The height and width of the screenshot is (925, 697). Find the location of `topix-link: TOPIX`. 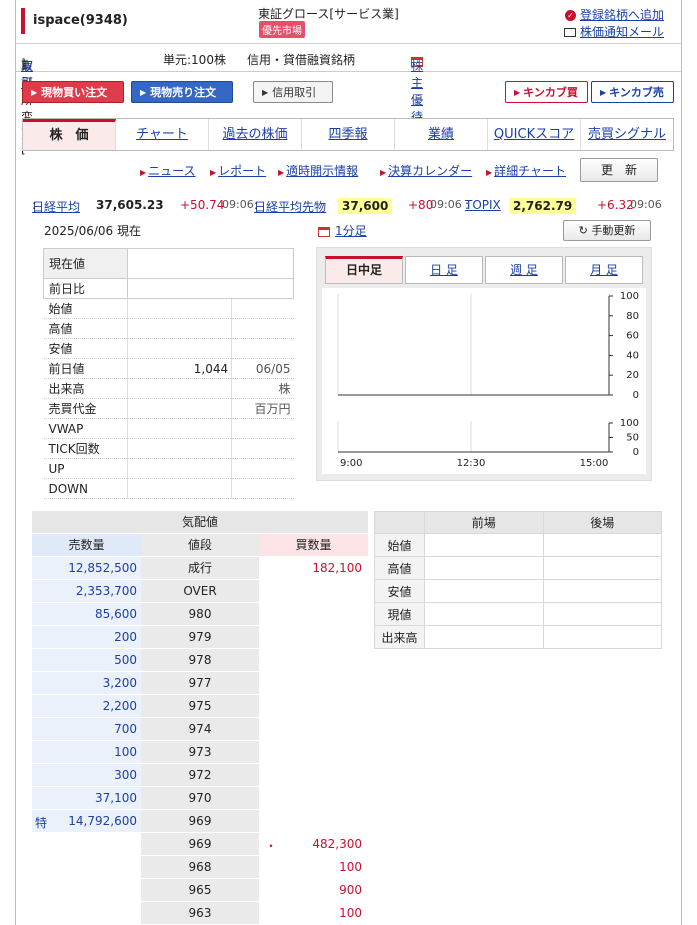

topix-link: TOPIX is located at coordinates (483, 205).